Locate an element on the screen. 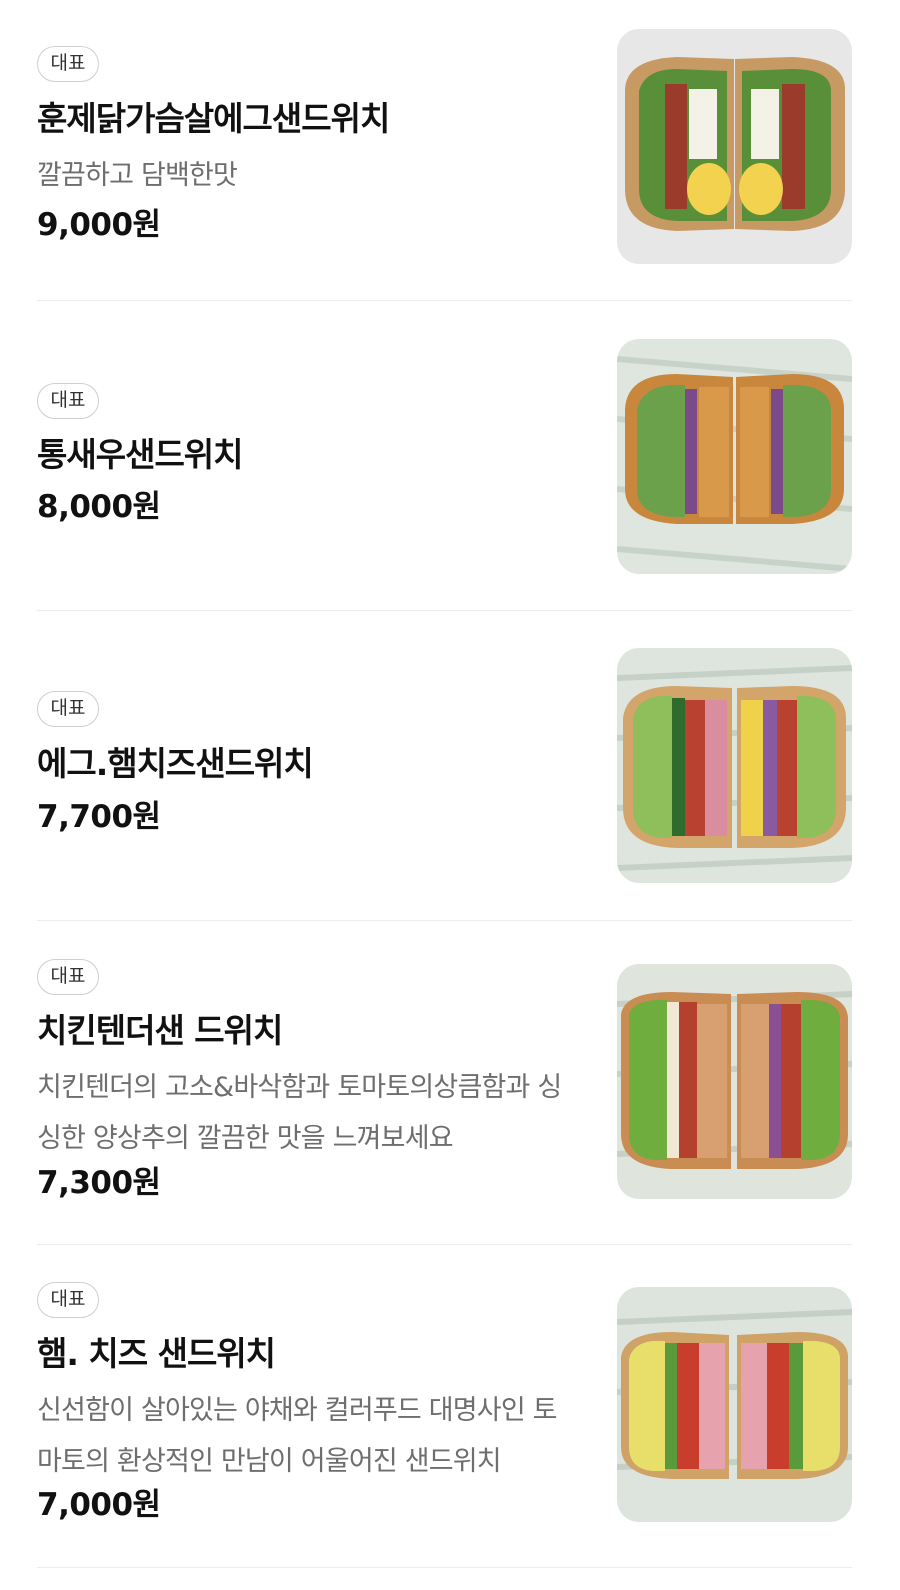 Image resolution: width=900 pixels, height=1590 pixels. menu-item-name: 통새우샌드위치 is located at coordinates (140, 454).